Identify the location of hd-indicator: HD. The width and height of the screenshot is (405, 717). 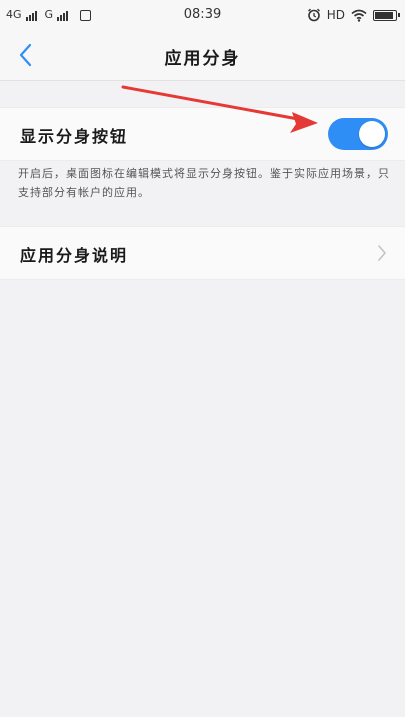
(335, 15).